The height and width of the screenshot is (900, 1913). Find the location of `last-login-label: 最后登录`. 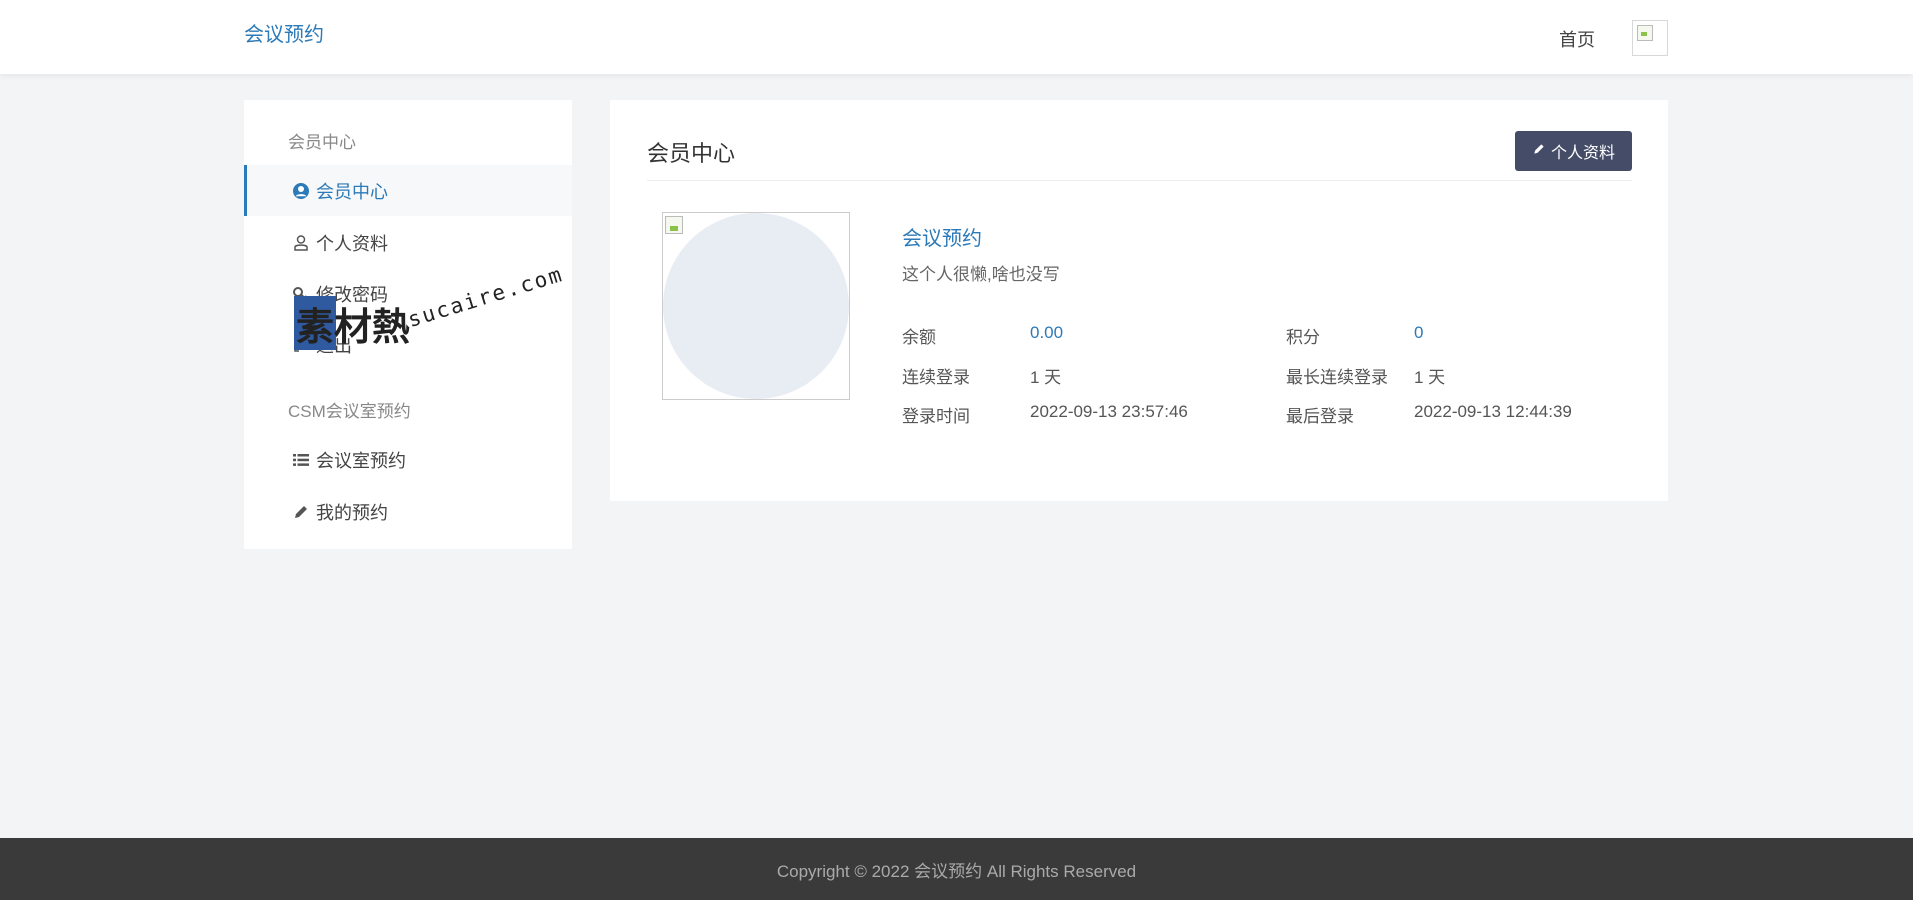

last-login-label: 最后登录 is located at coordinates (1320, 416).